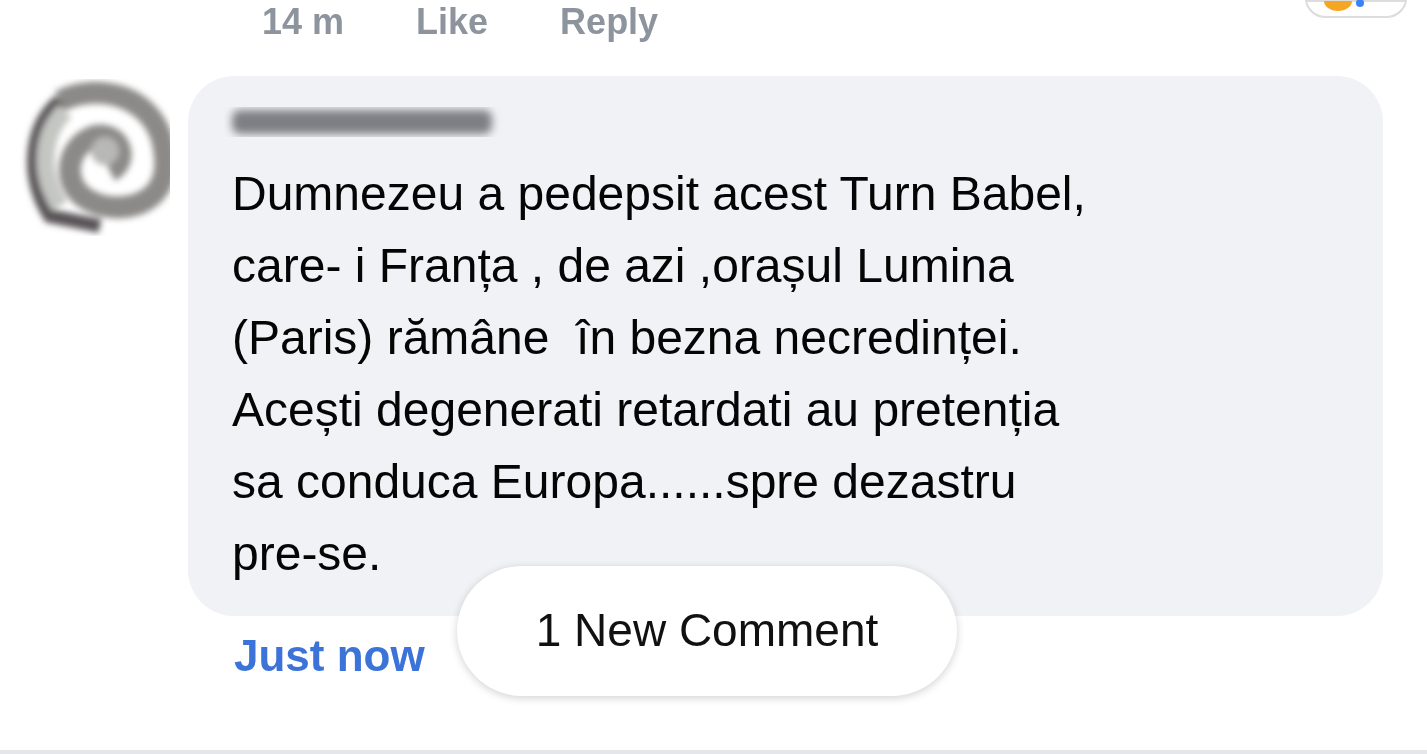  I want to click on like-link: Like, so click(452, 22).